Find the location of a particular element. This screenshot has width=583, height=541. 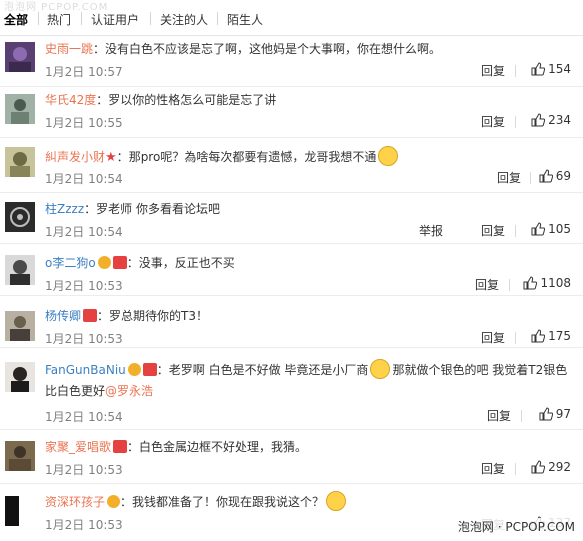

comment-text: 白色金属边框不好处理，我猜。 is located at coordinates (223, 447).